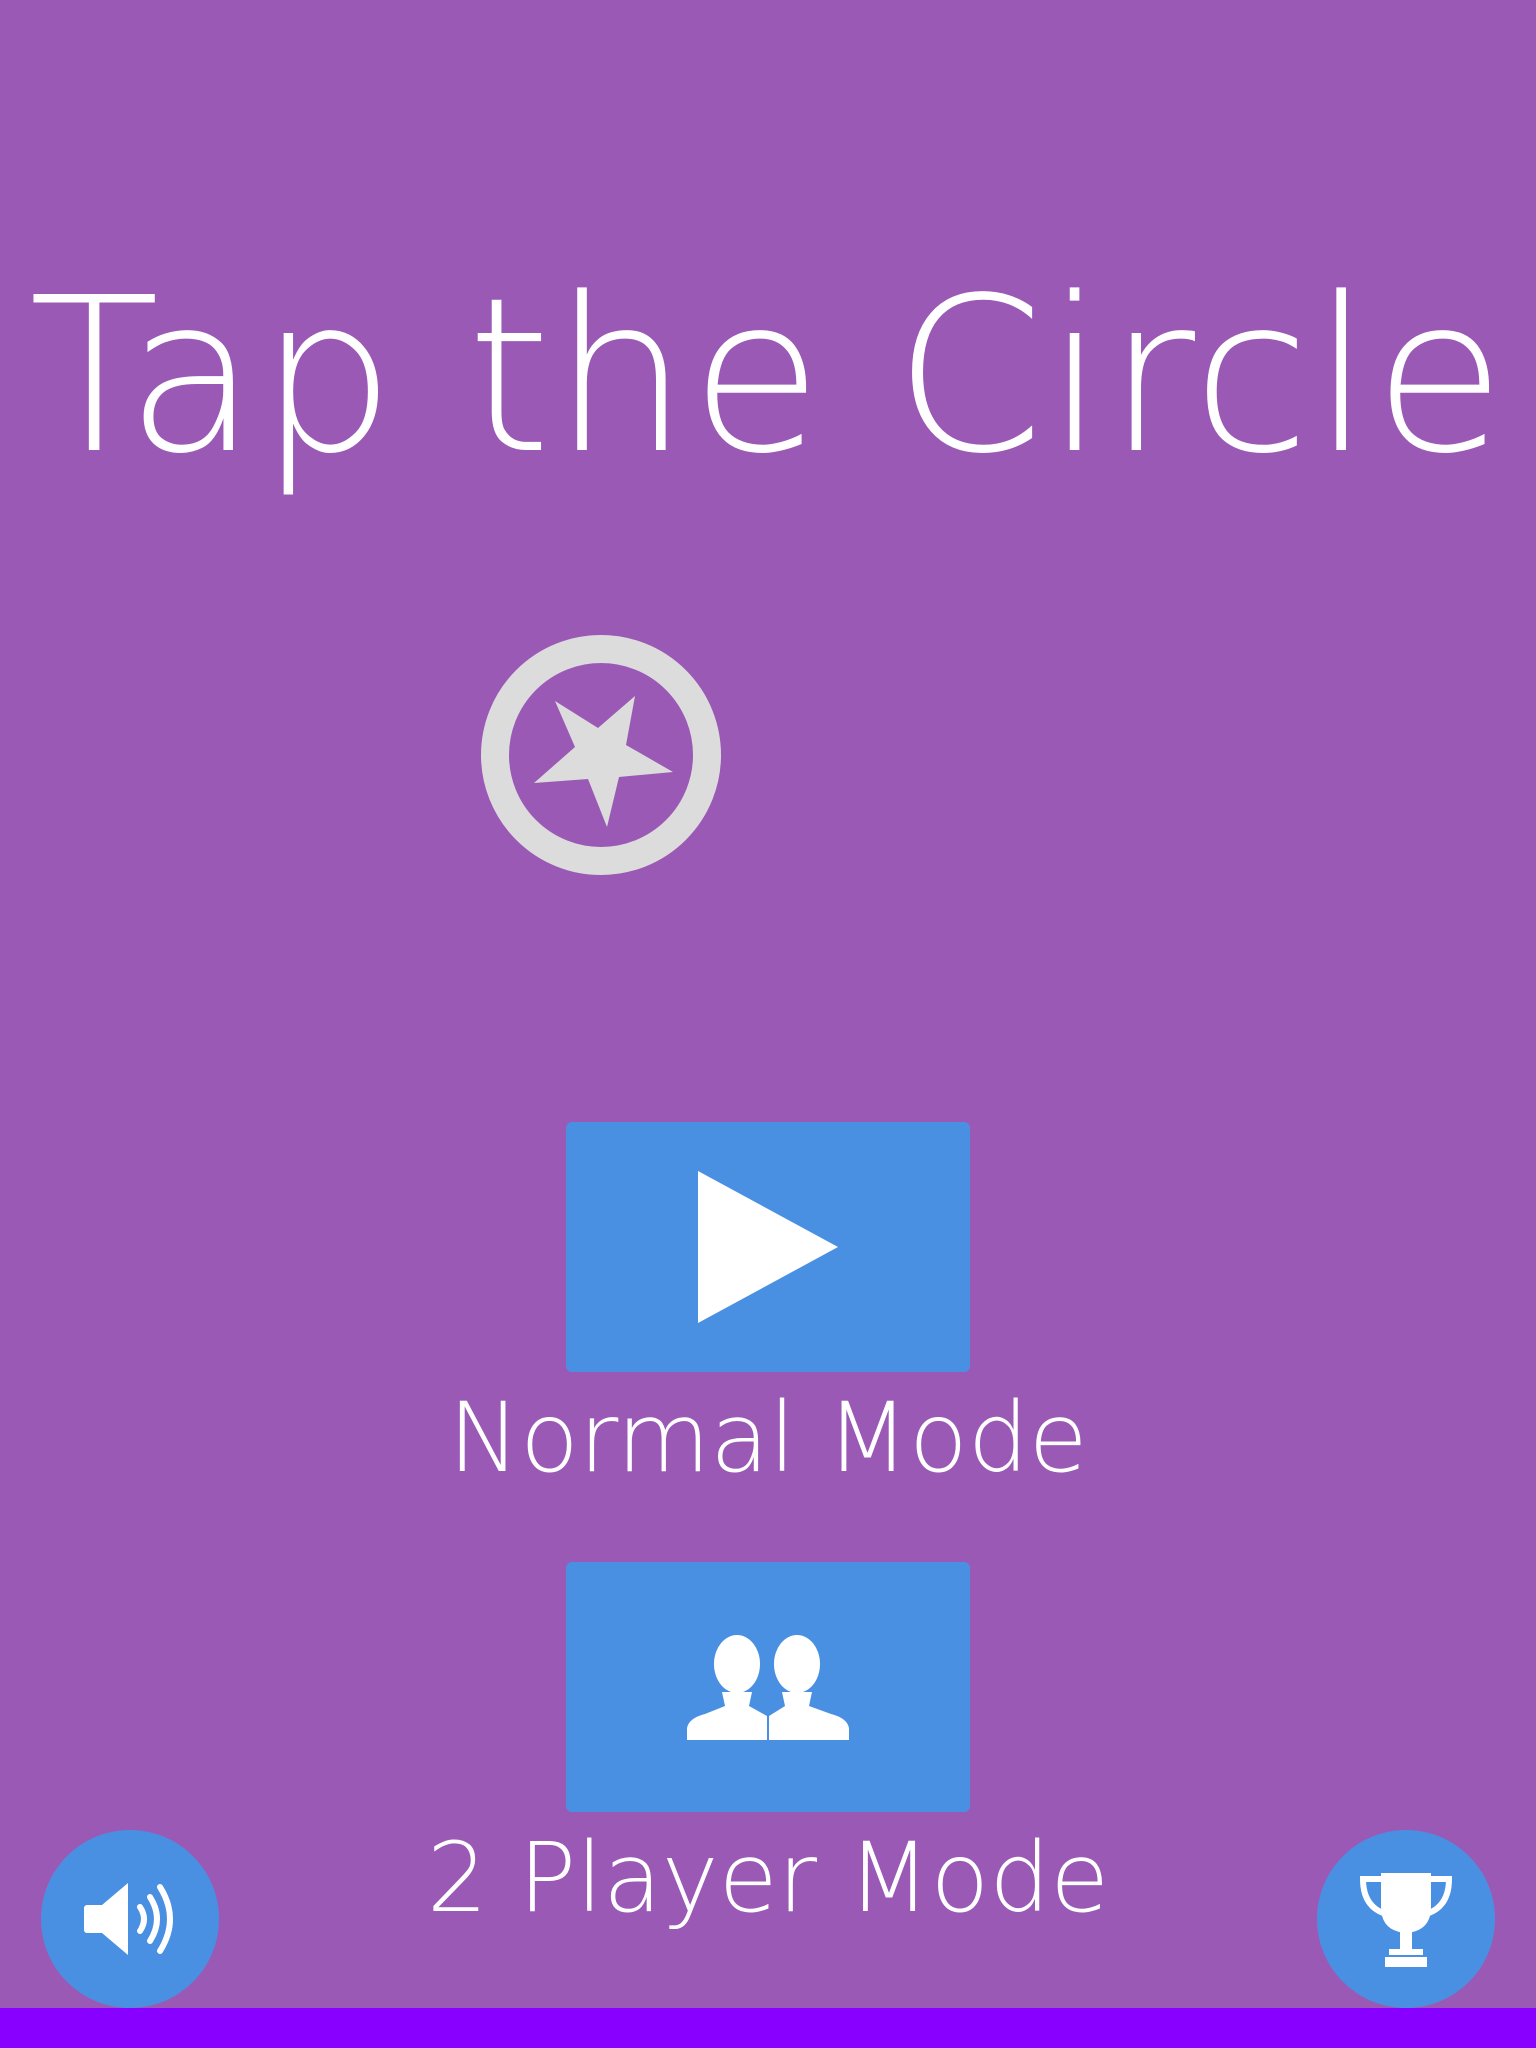  I want to click on two-players-icon, so click(768, 1687).